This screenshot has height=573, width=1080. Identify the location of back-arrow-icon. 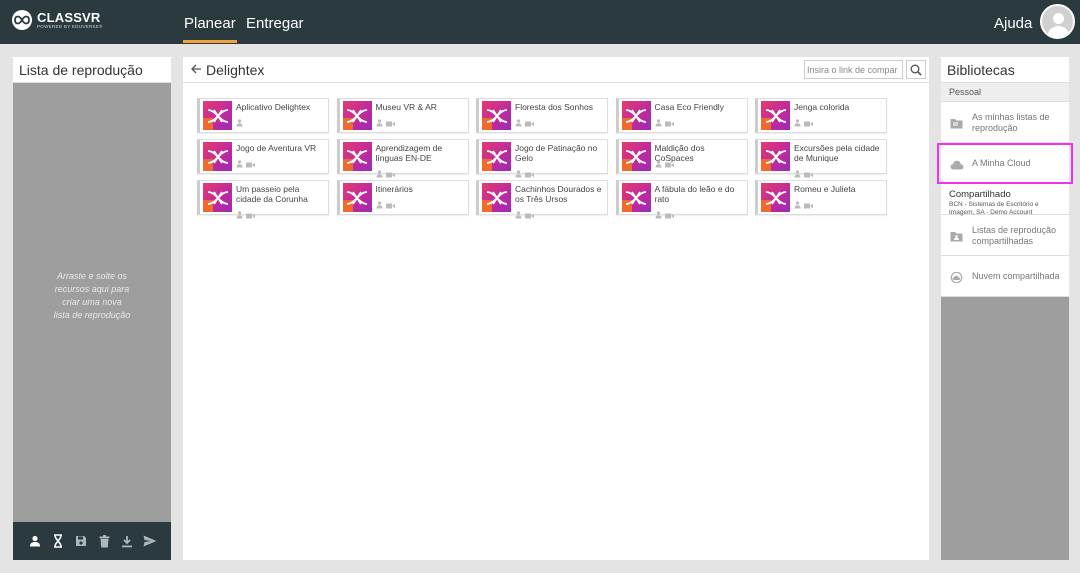
(196, 70).